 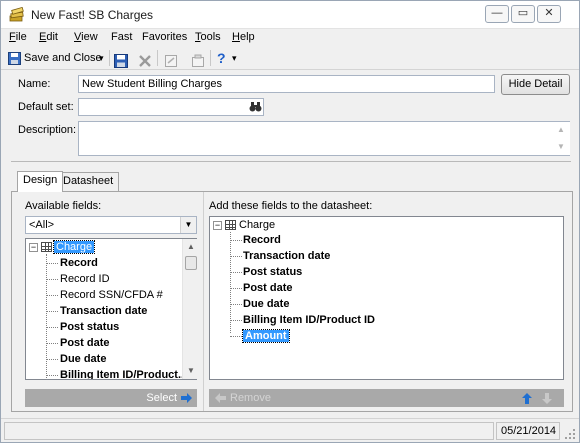 What do you see at coordinates (157, 58) in the screenshot?
I see `toolbar-separator` at bounding box center [157, 58].